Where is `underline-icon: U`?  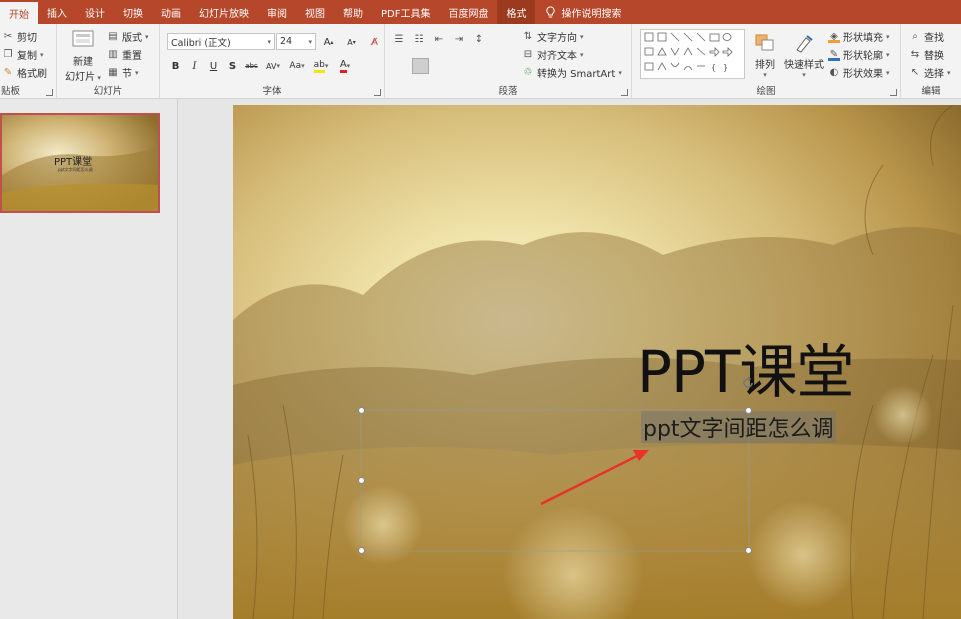
underline-icon: U is located at coordinates (213, 66).